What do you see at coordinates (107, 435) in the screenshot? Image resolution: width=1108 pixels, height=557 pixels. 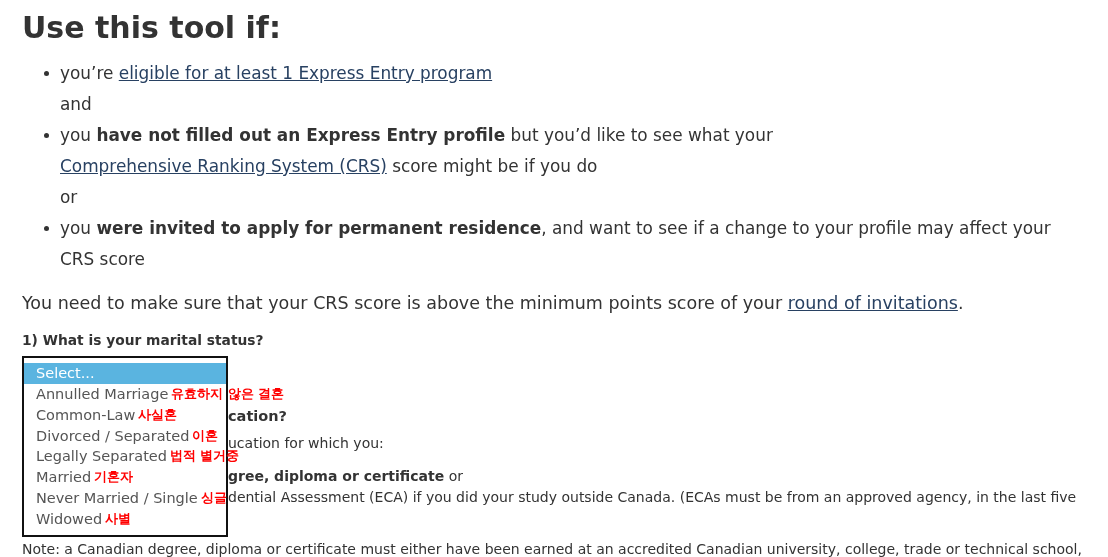 I see `dropdown-option: Divorced / Separated` at bounding box center [107, 435].